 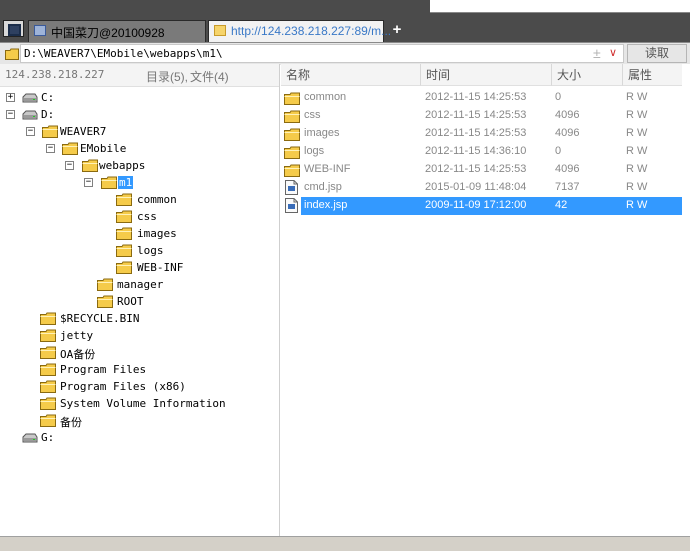 I want to click on tree-node: OA备份, so click(x=139, y=352).